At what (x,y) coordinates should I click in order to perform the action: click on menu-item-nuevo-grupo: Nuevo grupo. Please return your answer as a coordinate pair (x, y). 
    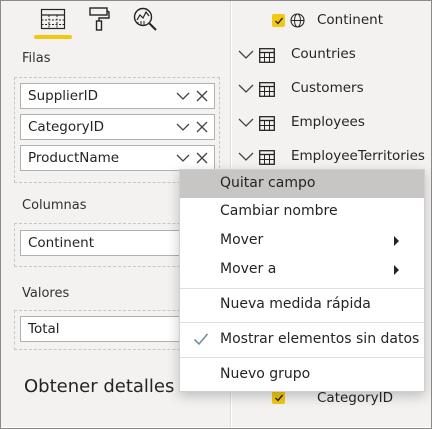
    Looking at the image, I should click on (302, 375).